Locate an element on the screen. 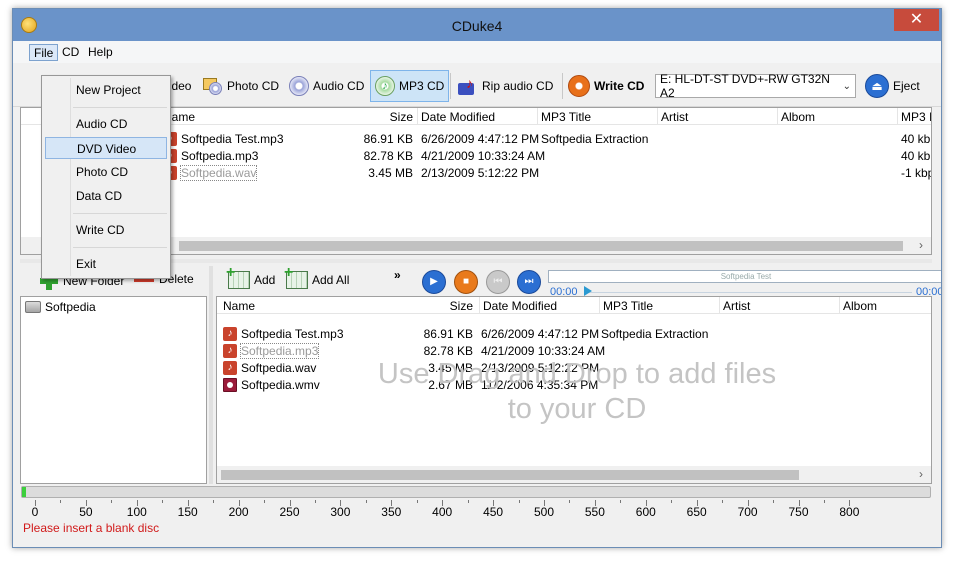 Image resolution: width=960 pixels, height=565 pixels. file-mp3-title: Softpedia Extraction is located at coordinates (595, 139).